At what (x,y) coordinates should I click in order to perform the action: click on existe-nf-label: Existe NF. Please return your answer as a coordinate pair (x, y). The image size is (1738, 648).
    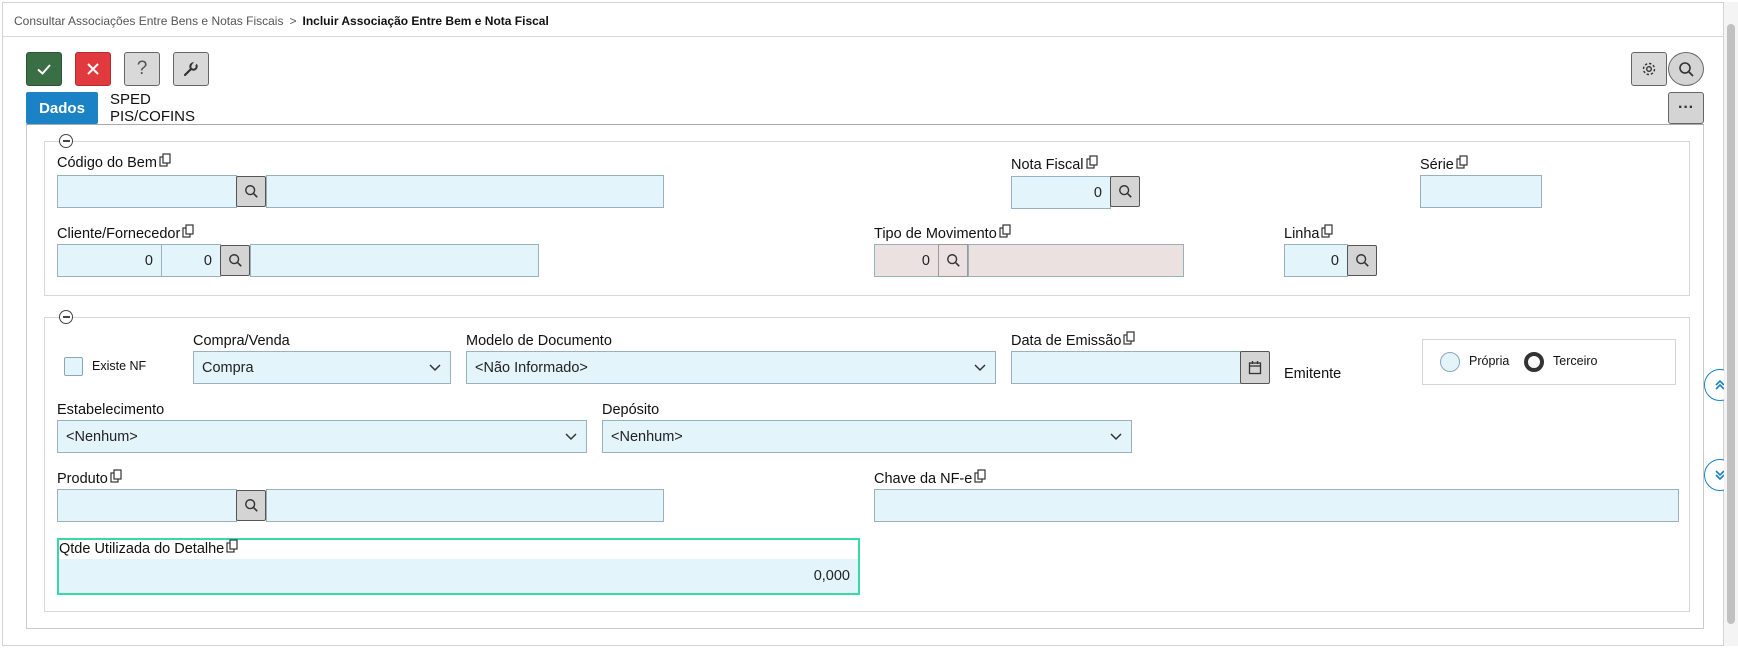
    Looking at the image, I should click on (119, 366).